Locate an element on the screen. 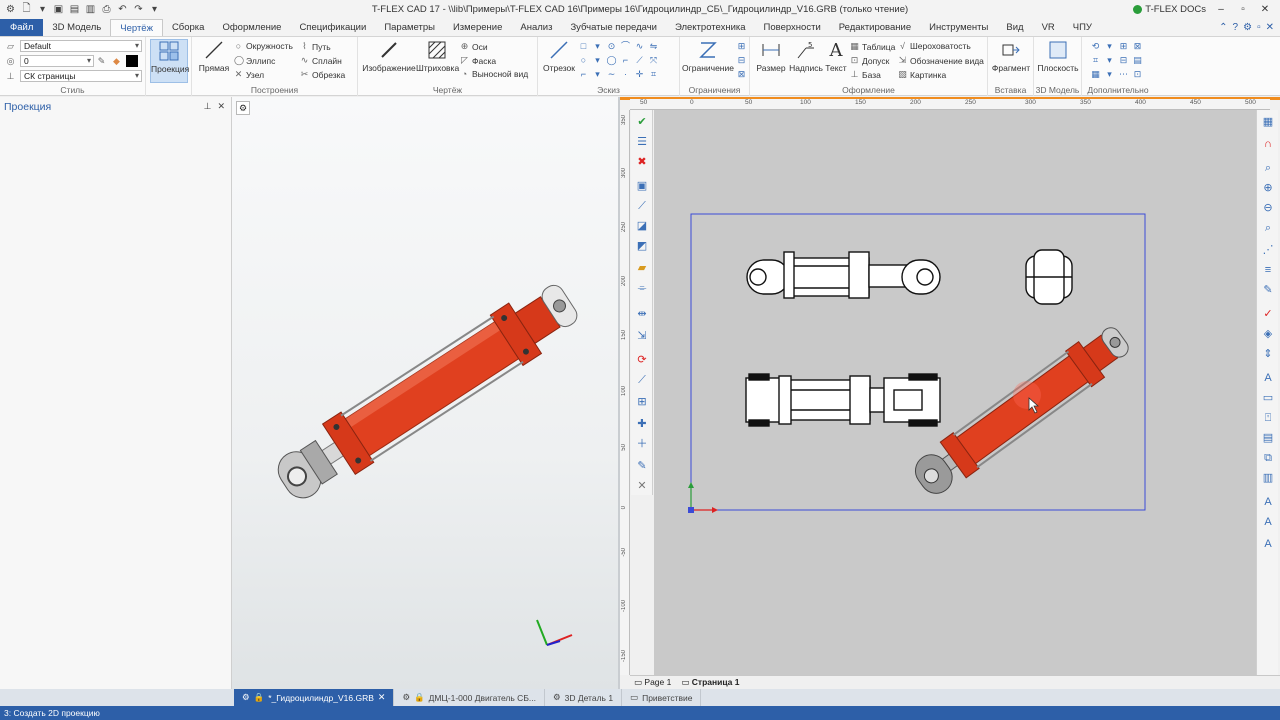 Image resolution: width=1280 pixels, height=720 pixels. new-file-icon: 🗋 is located at coordinates (26, 9).